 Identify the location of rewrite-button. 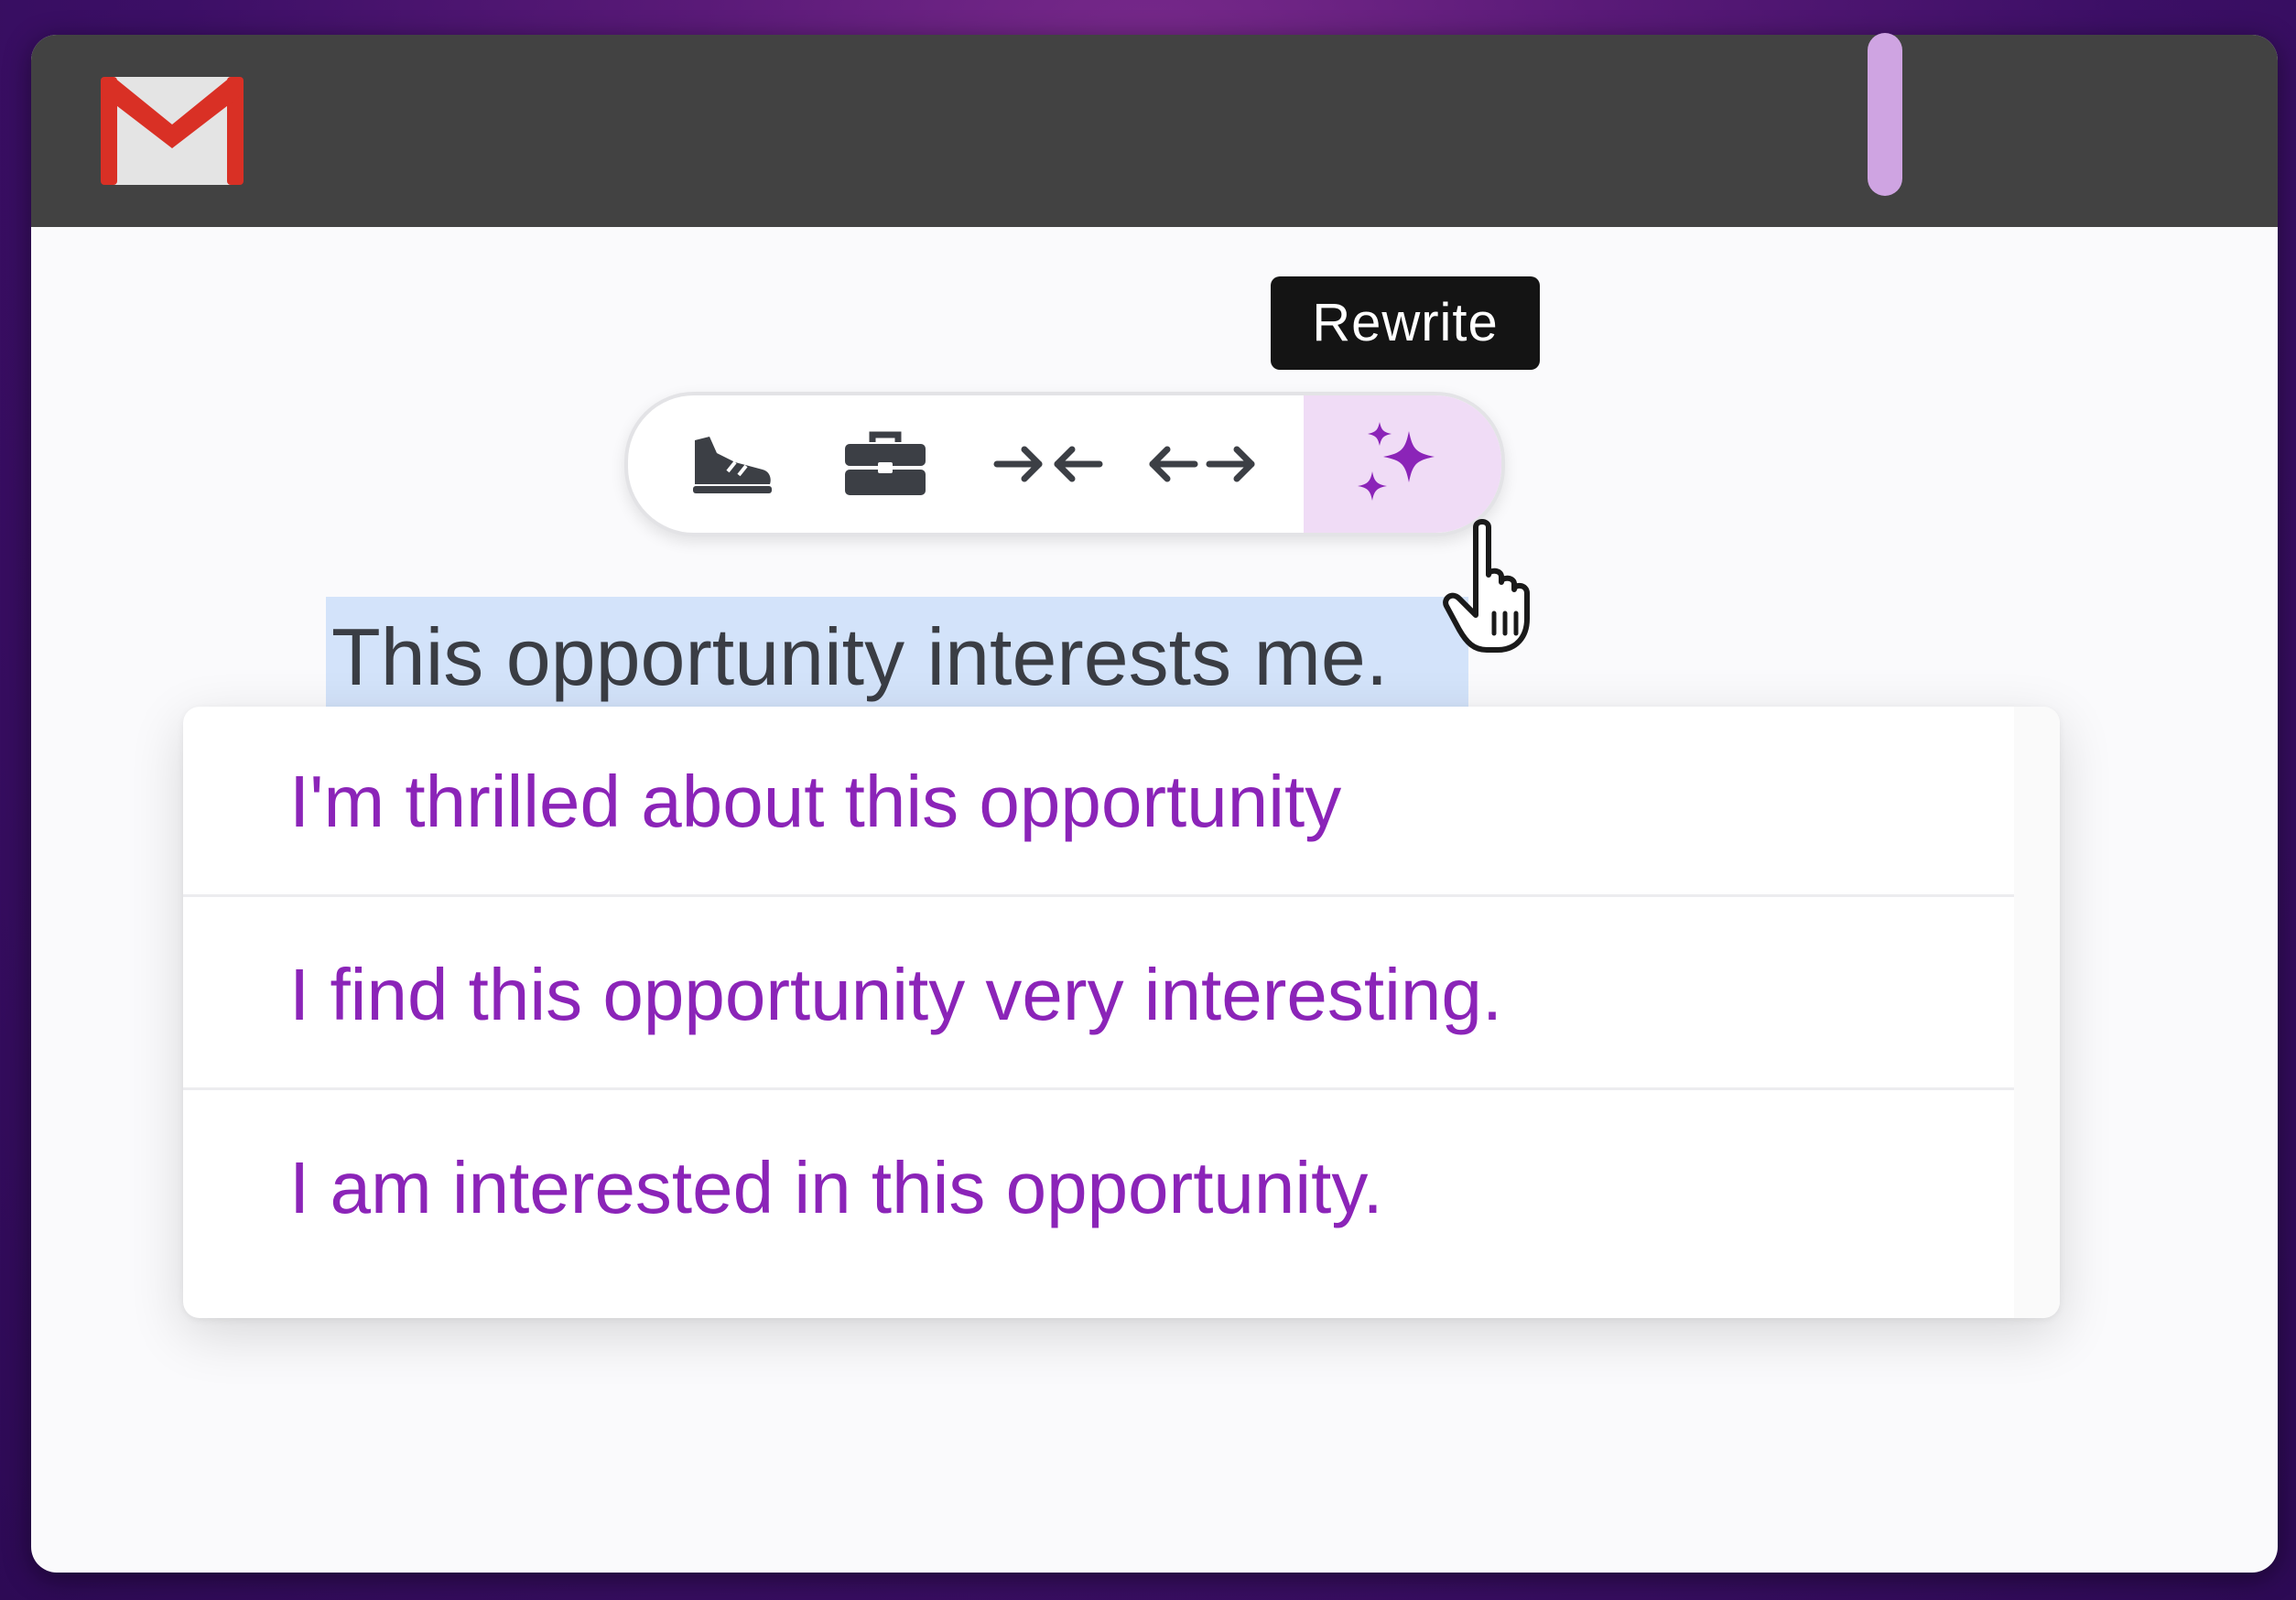
(1402, 464).